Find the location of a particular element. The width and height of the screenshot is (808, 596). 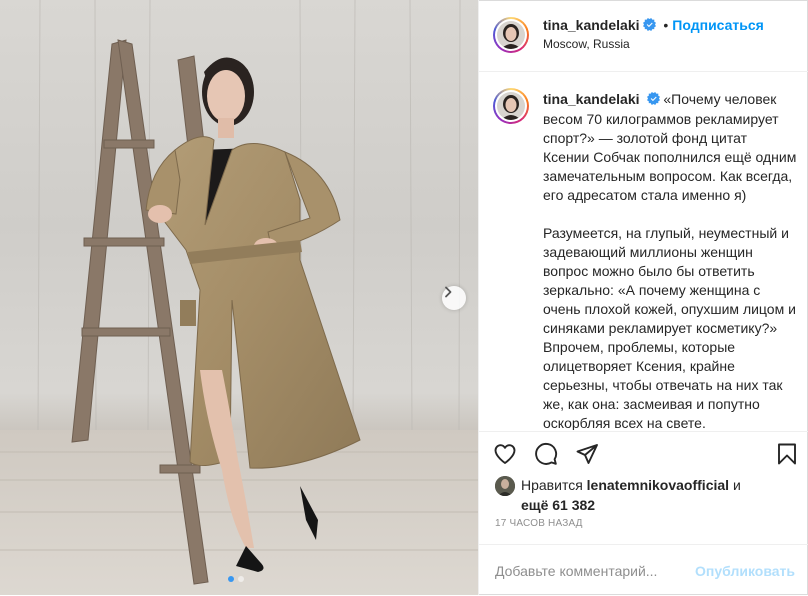

likes-count-link: ещё 61 382 is located at coordinates (558, 505).